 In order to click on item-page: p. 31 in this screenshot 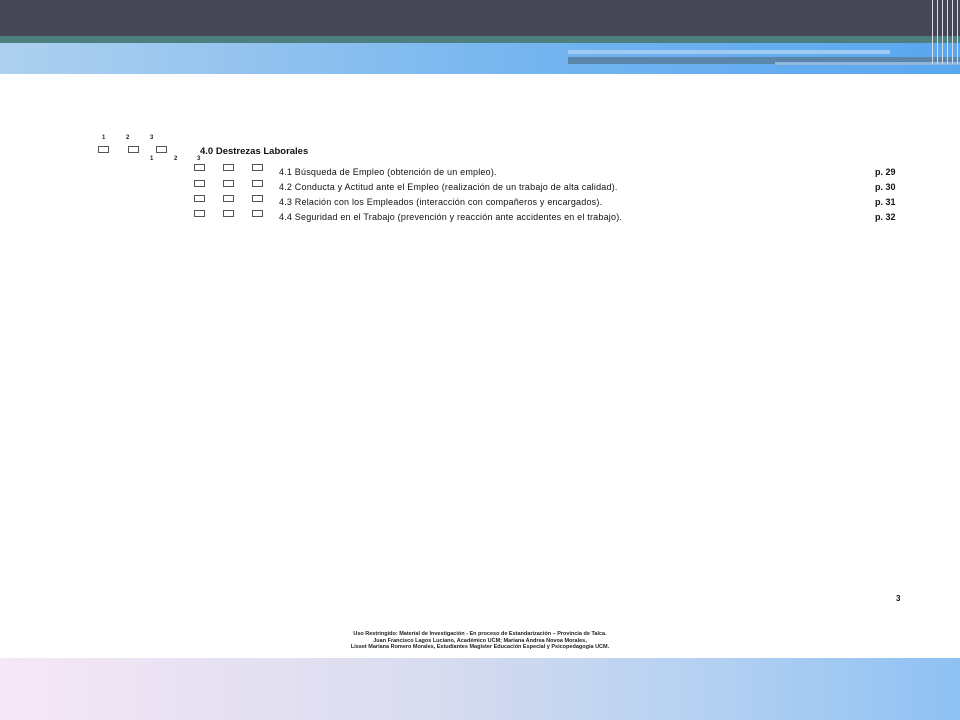, I will do `click(885, 202)`.